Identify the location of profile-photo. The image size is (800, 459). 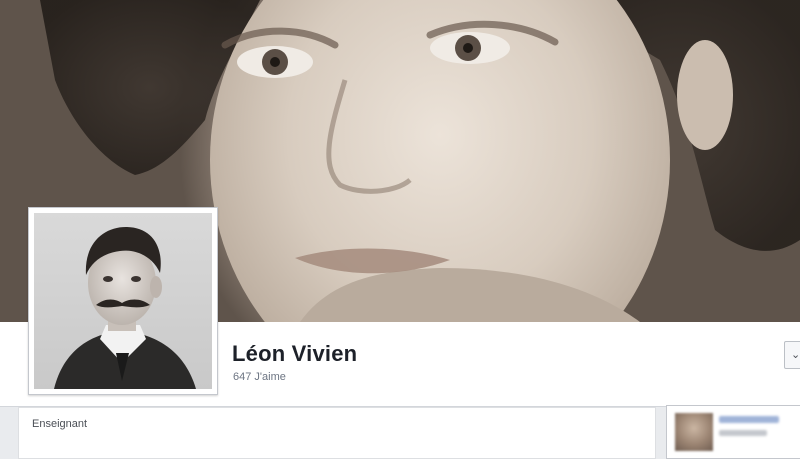
(123, 301).